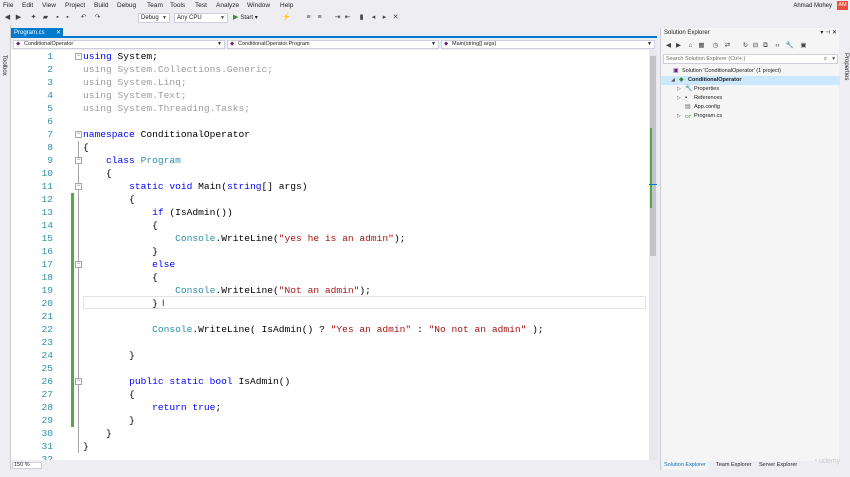  What do you see at coordinates (333, 44) in the screenshot?
I see `class-nav-select: ◆ ConditionalOperator.Program ▼` at bounding box center [333, 44].